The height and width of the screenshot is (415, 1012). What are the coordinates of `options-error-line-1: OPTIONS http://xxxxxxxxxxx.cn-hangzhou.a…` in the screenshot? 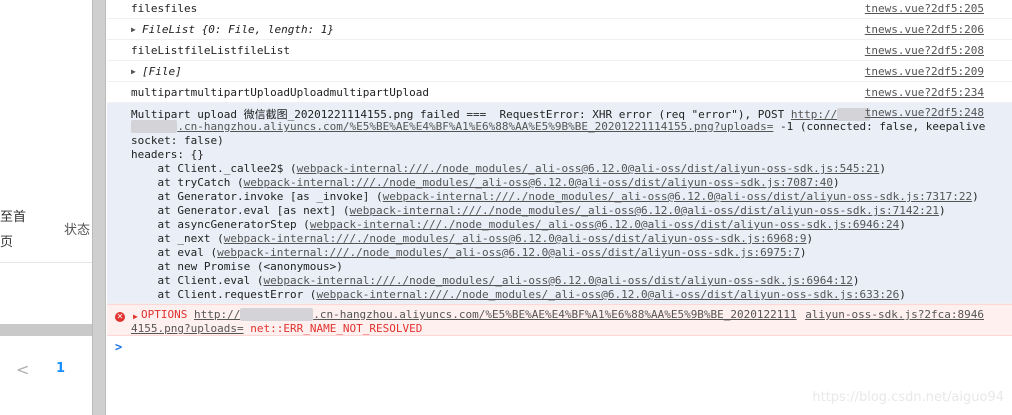 It's located at (469, 314).